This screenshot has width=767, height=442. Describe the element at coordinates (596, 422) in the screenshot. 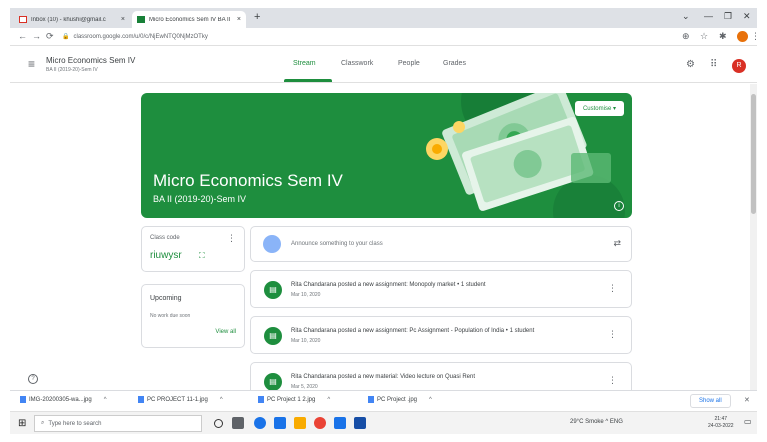

I see `system-tray: 29°C Smoke ^ ENG` at that location.